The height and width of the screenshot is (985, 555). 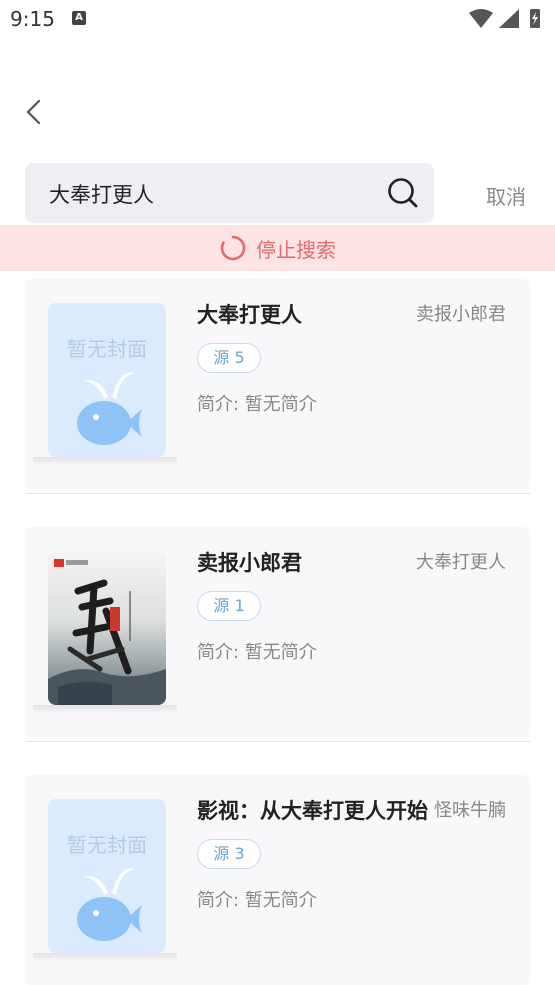 I want to click on loading-spinner-icon, so click(x=233, y=248).